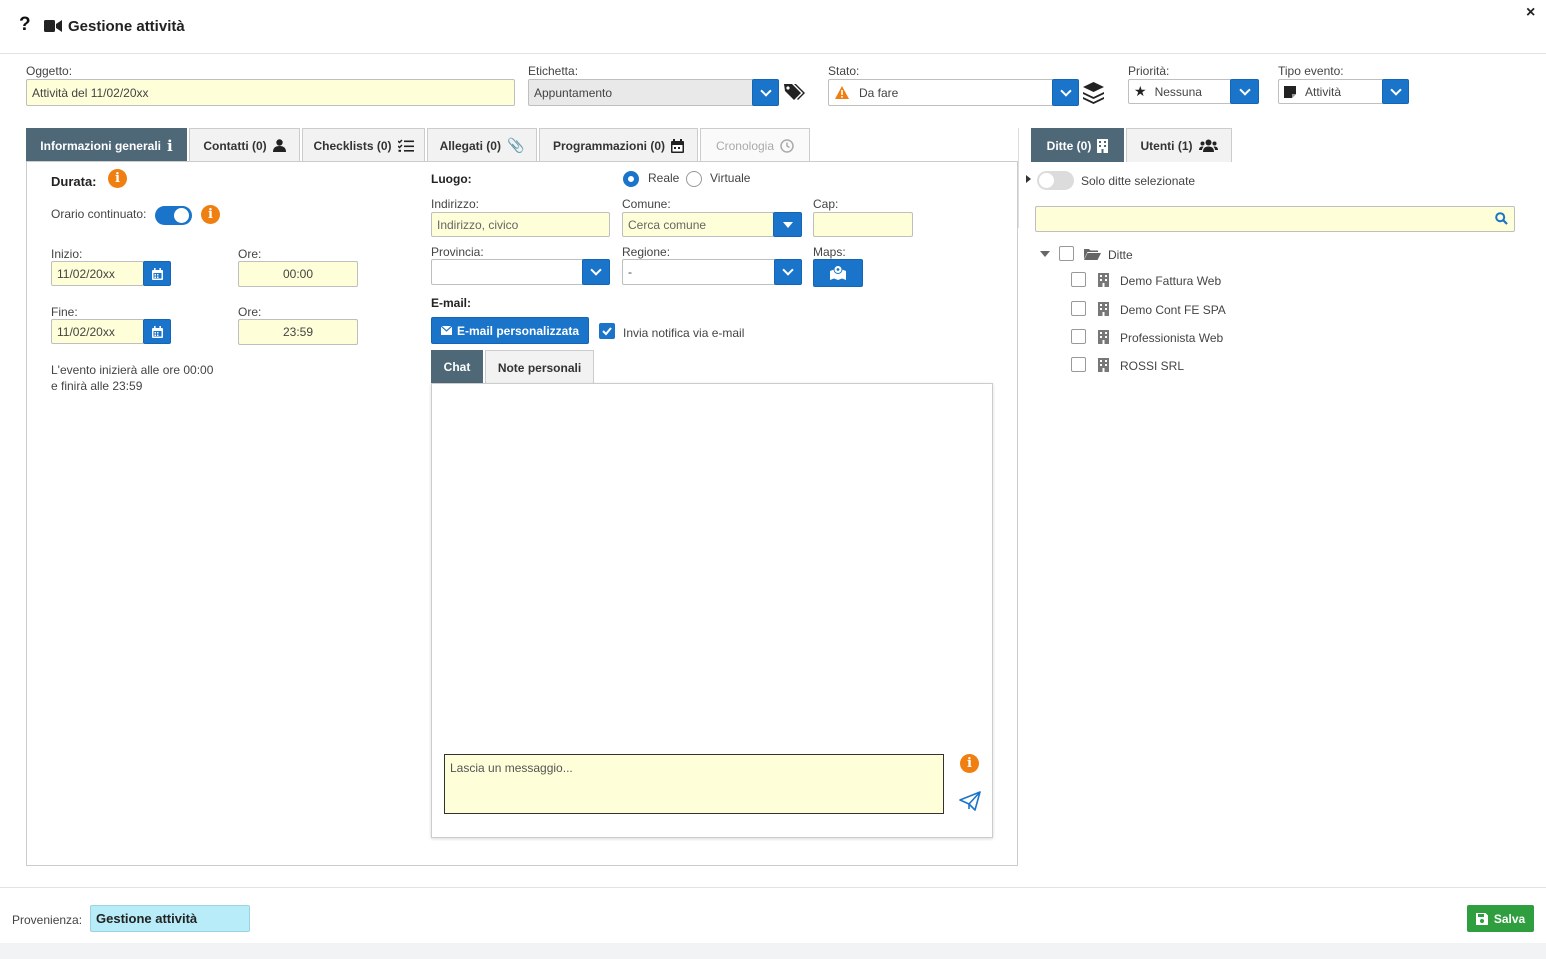 This screenshot has height=959, width=1546. Describe the element at coordinates (515, 145) in the screenshot. I see `paperclip-icon: 📎` at that location.